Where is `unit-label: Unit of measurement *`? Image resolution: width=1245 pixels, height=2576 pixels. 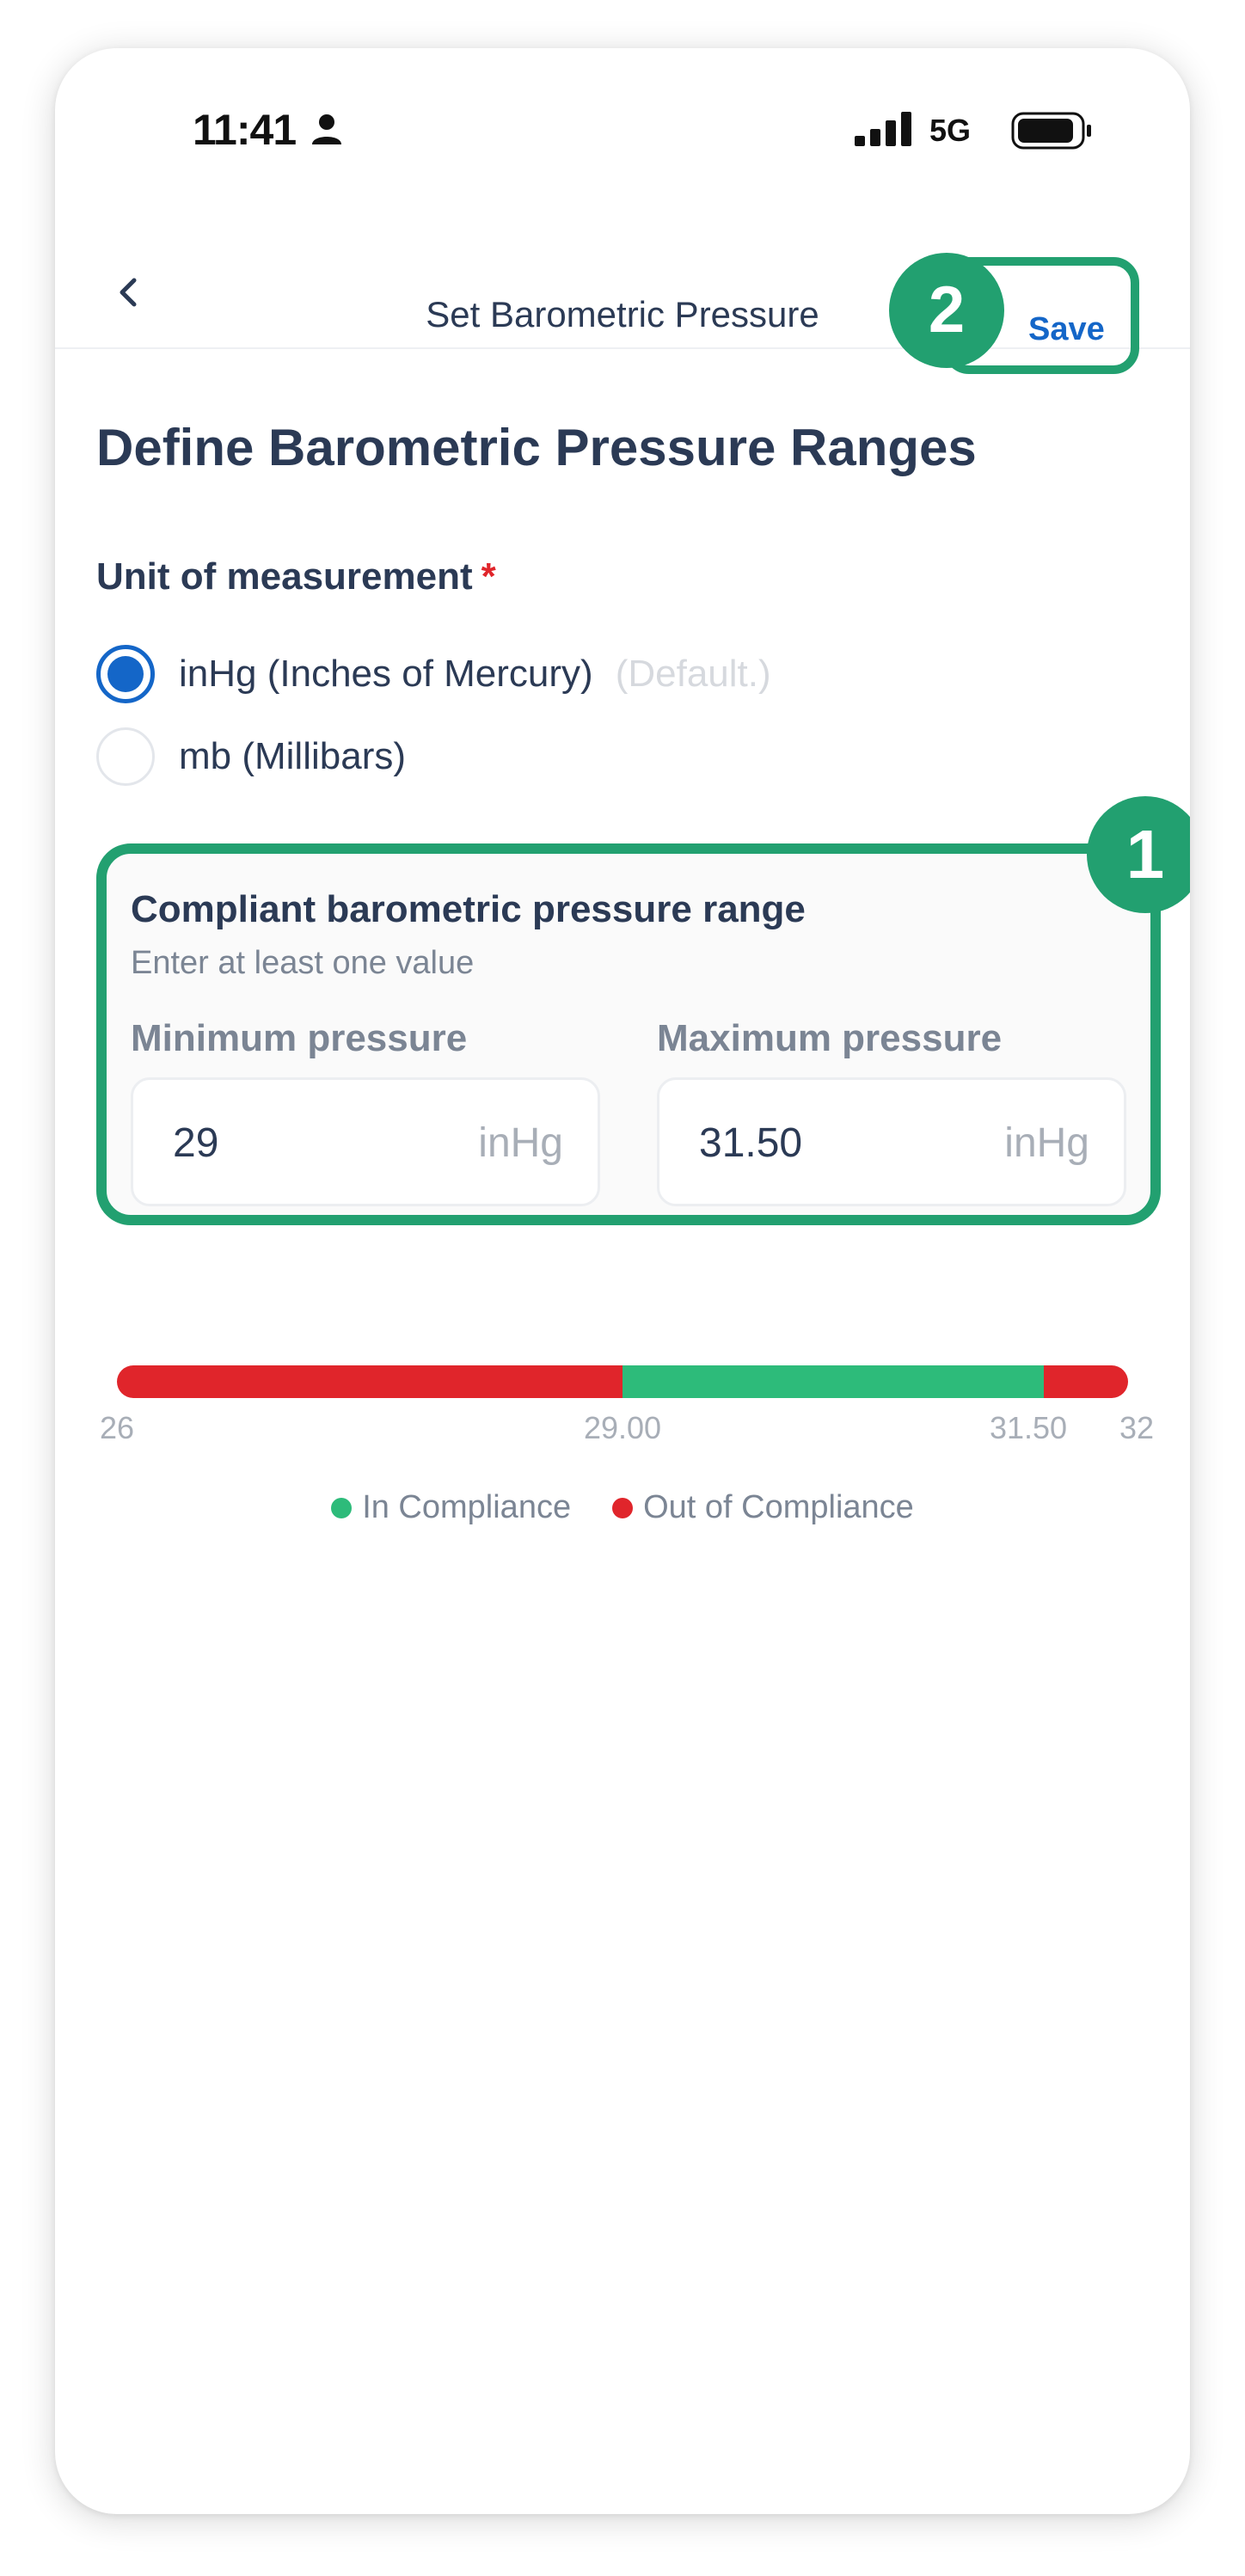 unit-label: Unit of measurement * is located at coordinates (296, 576).